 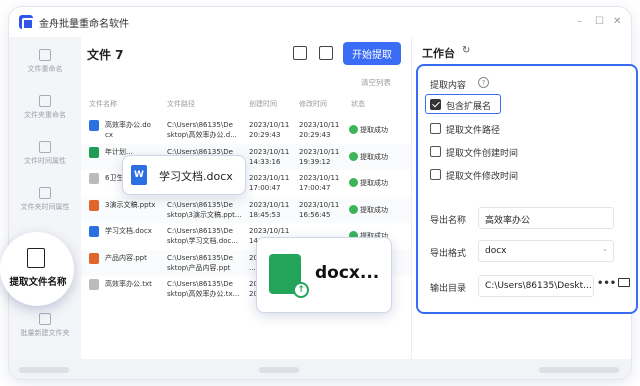 What do you see at coordinates (358, 104) in the screenshot?
I see `column-header-status: 状态` at bounding box center [358, 104].